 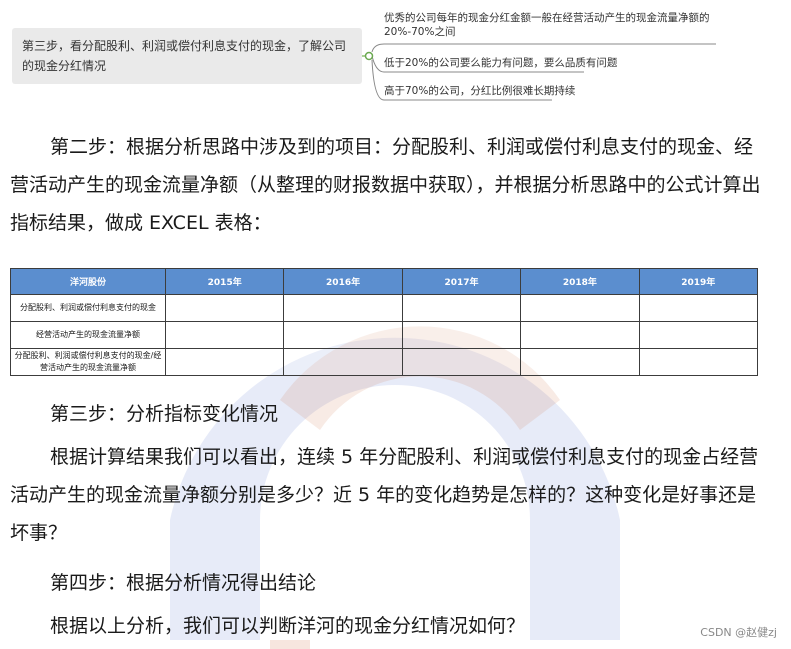 What do you see at coordinates (88, 362) in the screenshot?
I see `row-label-ratio: 分配股利、利润或偿付利息支付的现金/经营活动产生的现金流量净额` at bounding box center [88, 362].